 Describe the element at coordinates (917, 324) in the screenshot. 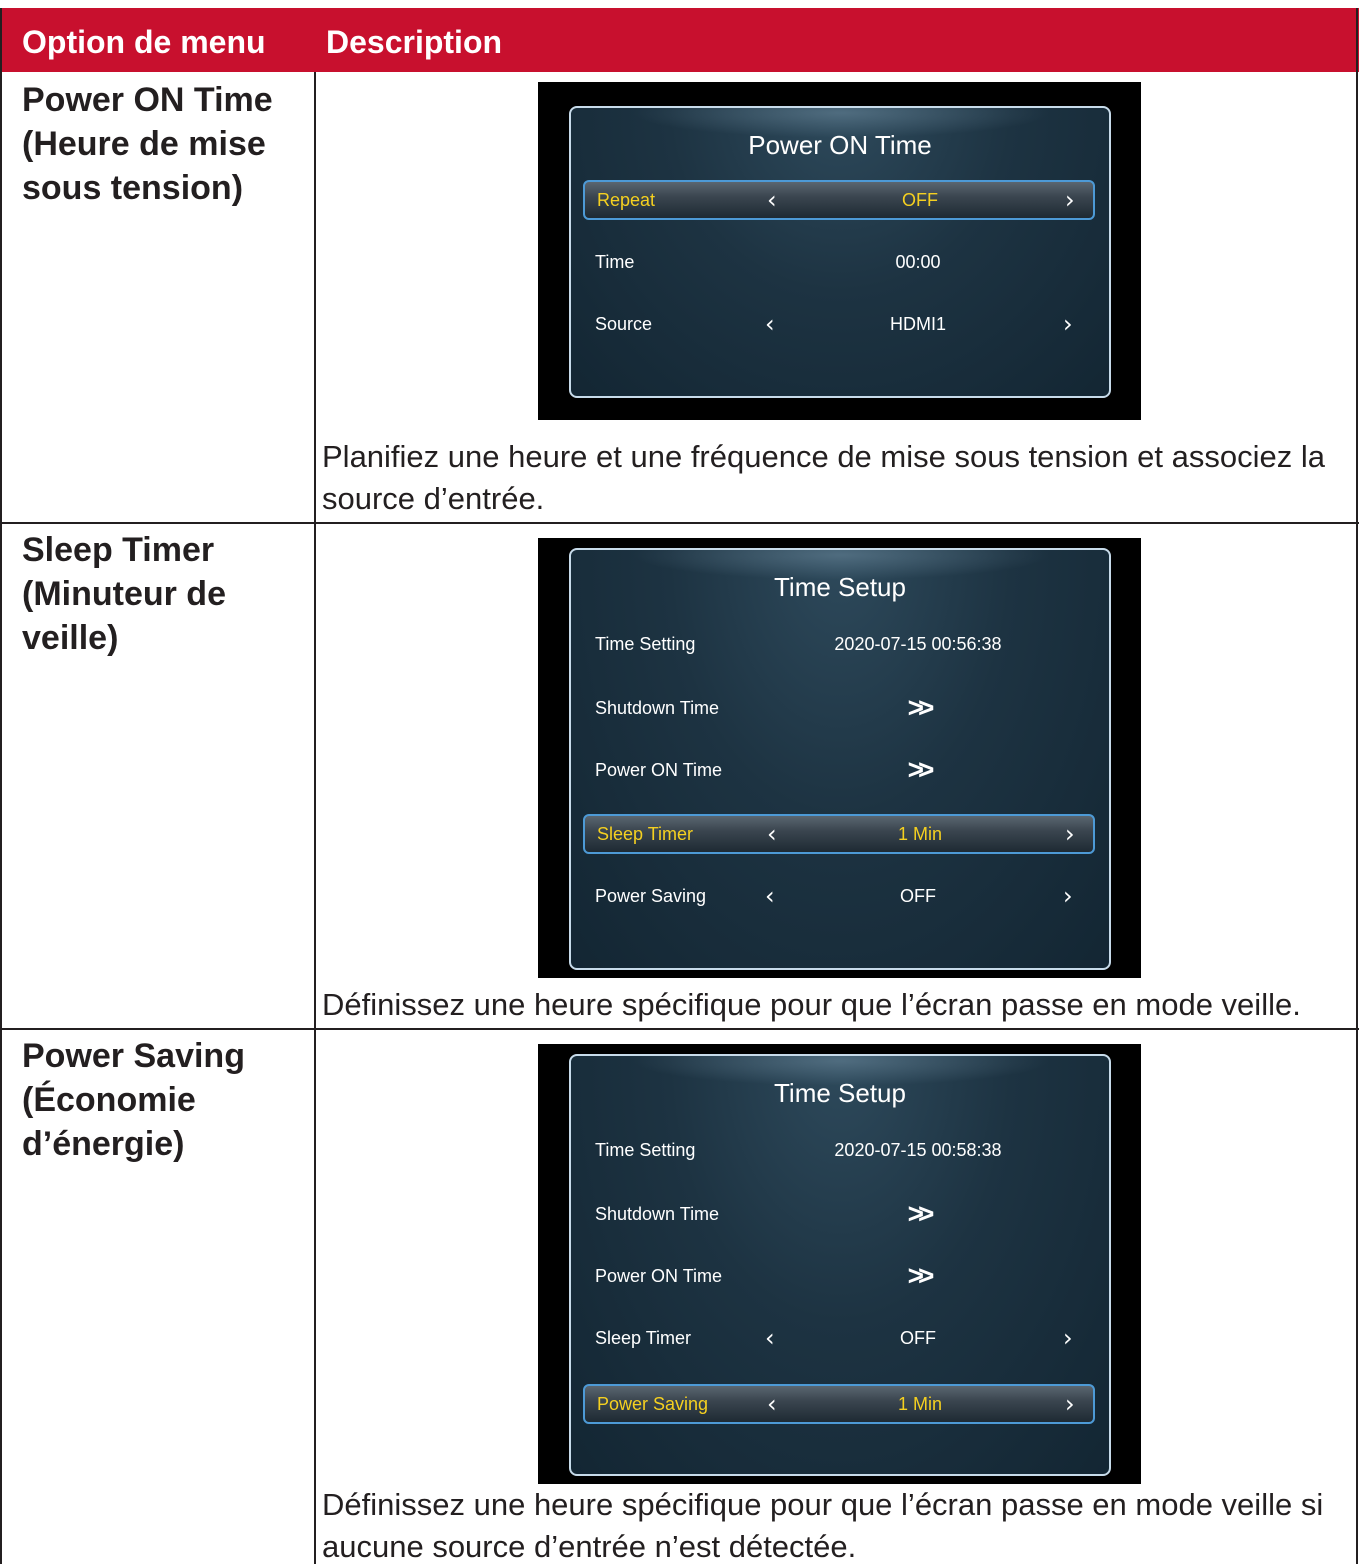

I see `osd-row-value: HDMI1` at that location.